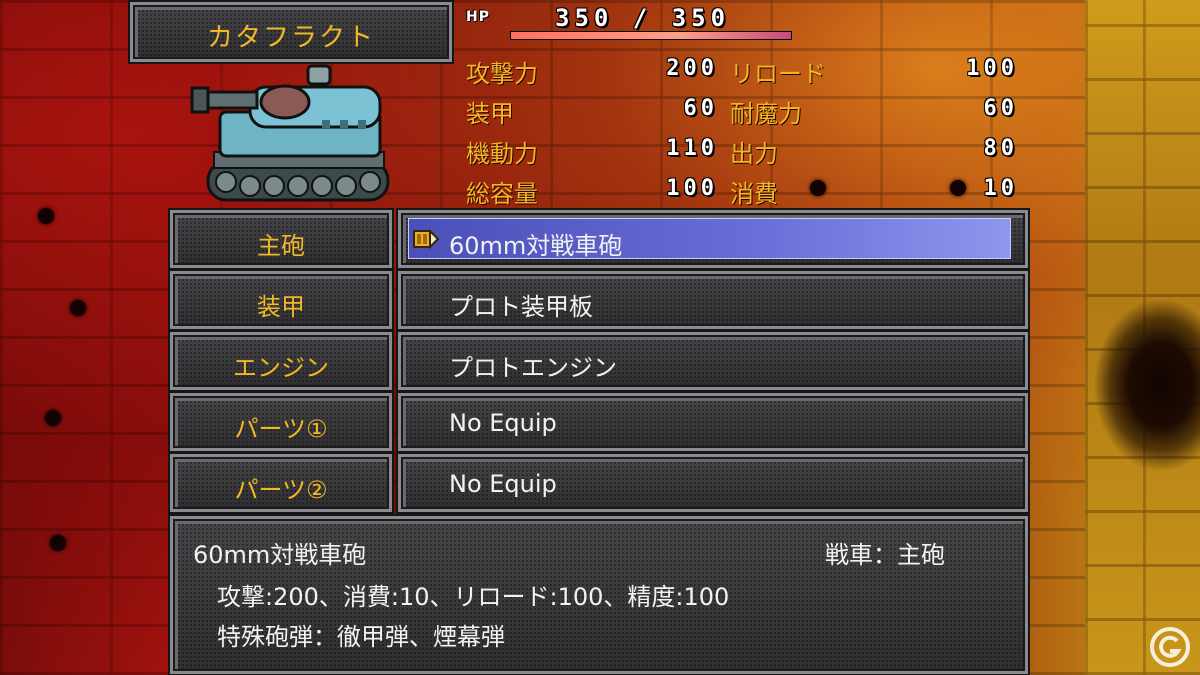 The image size is (1200, 675). I want to click on description-special: 特殊砲弾：徹甲弾、煙幕弾, so click(361, 637).